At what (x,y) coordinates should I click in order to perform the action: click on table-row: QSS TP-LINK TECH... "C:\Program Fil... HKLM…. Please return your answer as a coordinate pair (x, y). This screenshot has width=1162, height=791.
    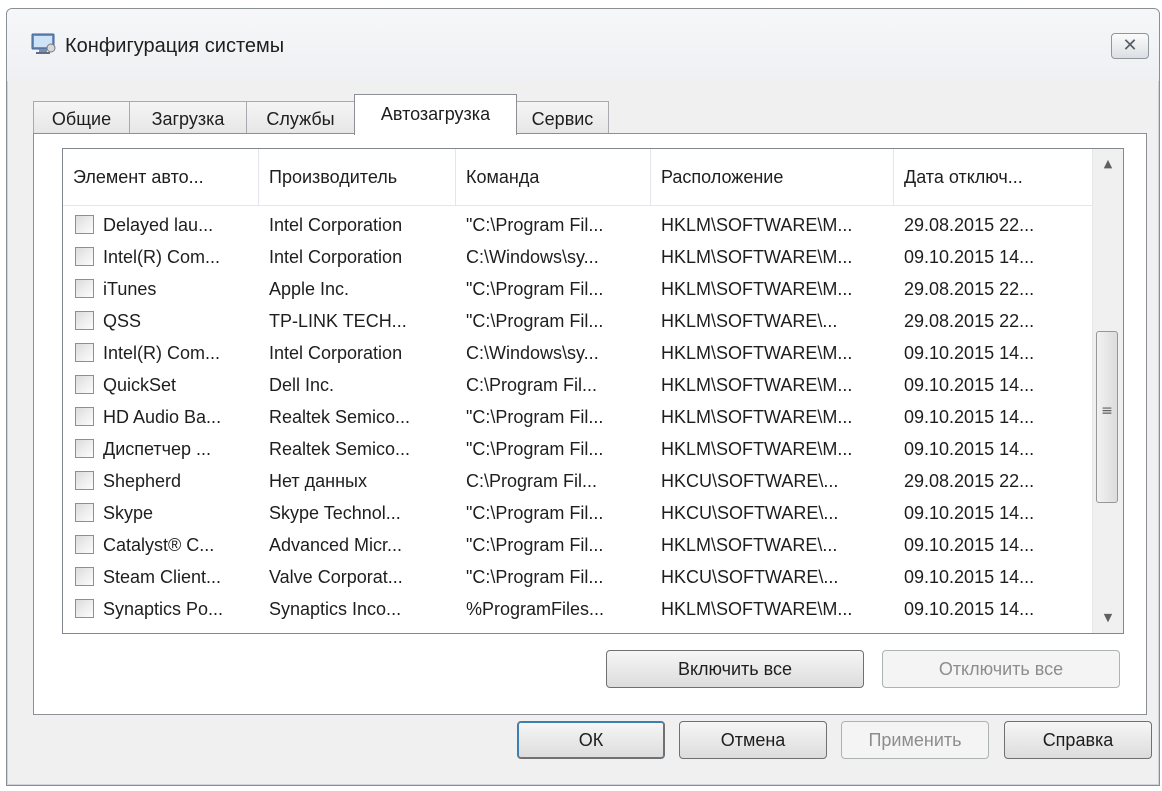
    Looking at the image, I should click on (578, 321).